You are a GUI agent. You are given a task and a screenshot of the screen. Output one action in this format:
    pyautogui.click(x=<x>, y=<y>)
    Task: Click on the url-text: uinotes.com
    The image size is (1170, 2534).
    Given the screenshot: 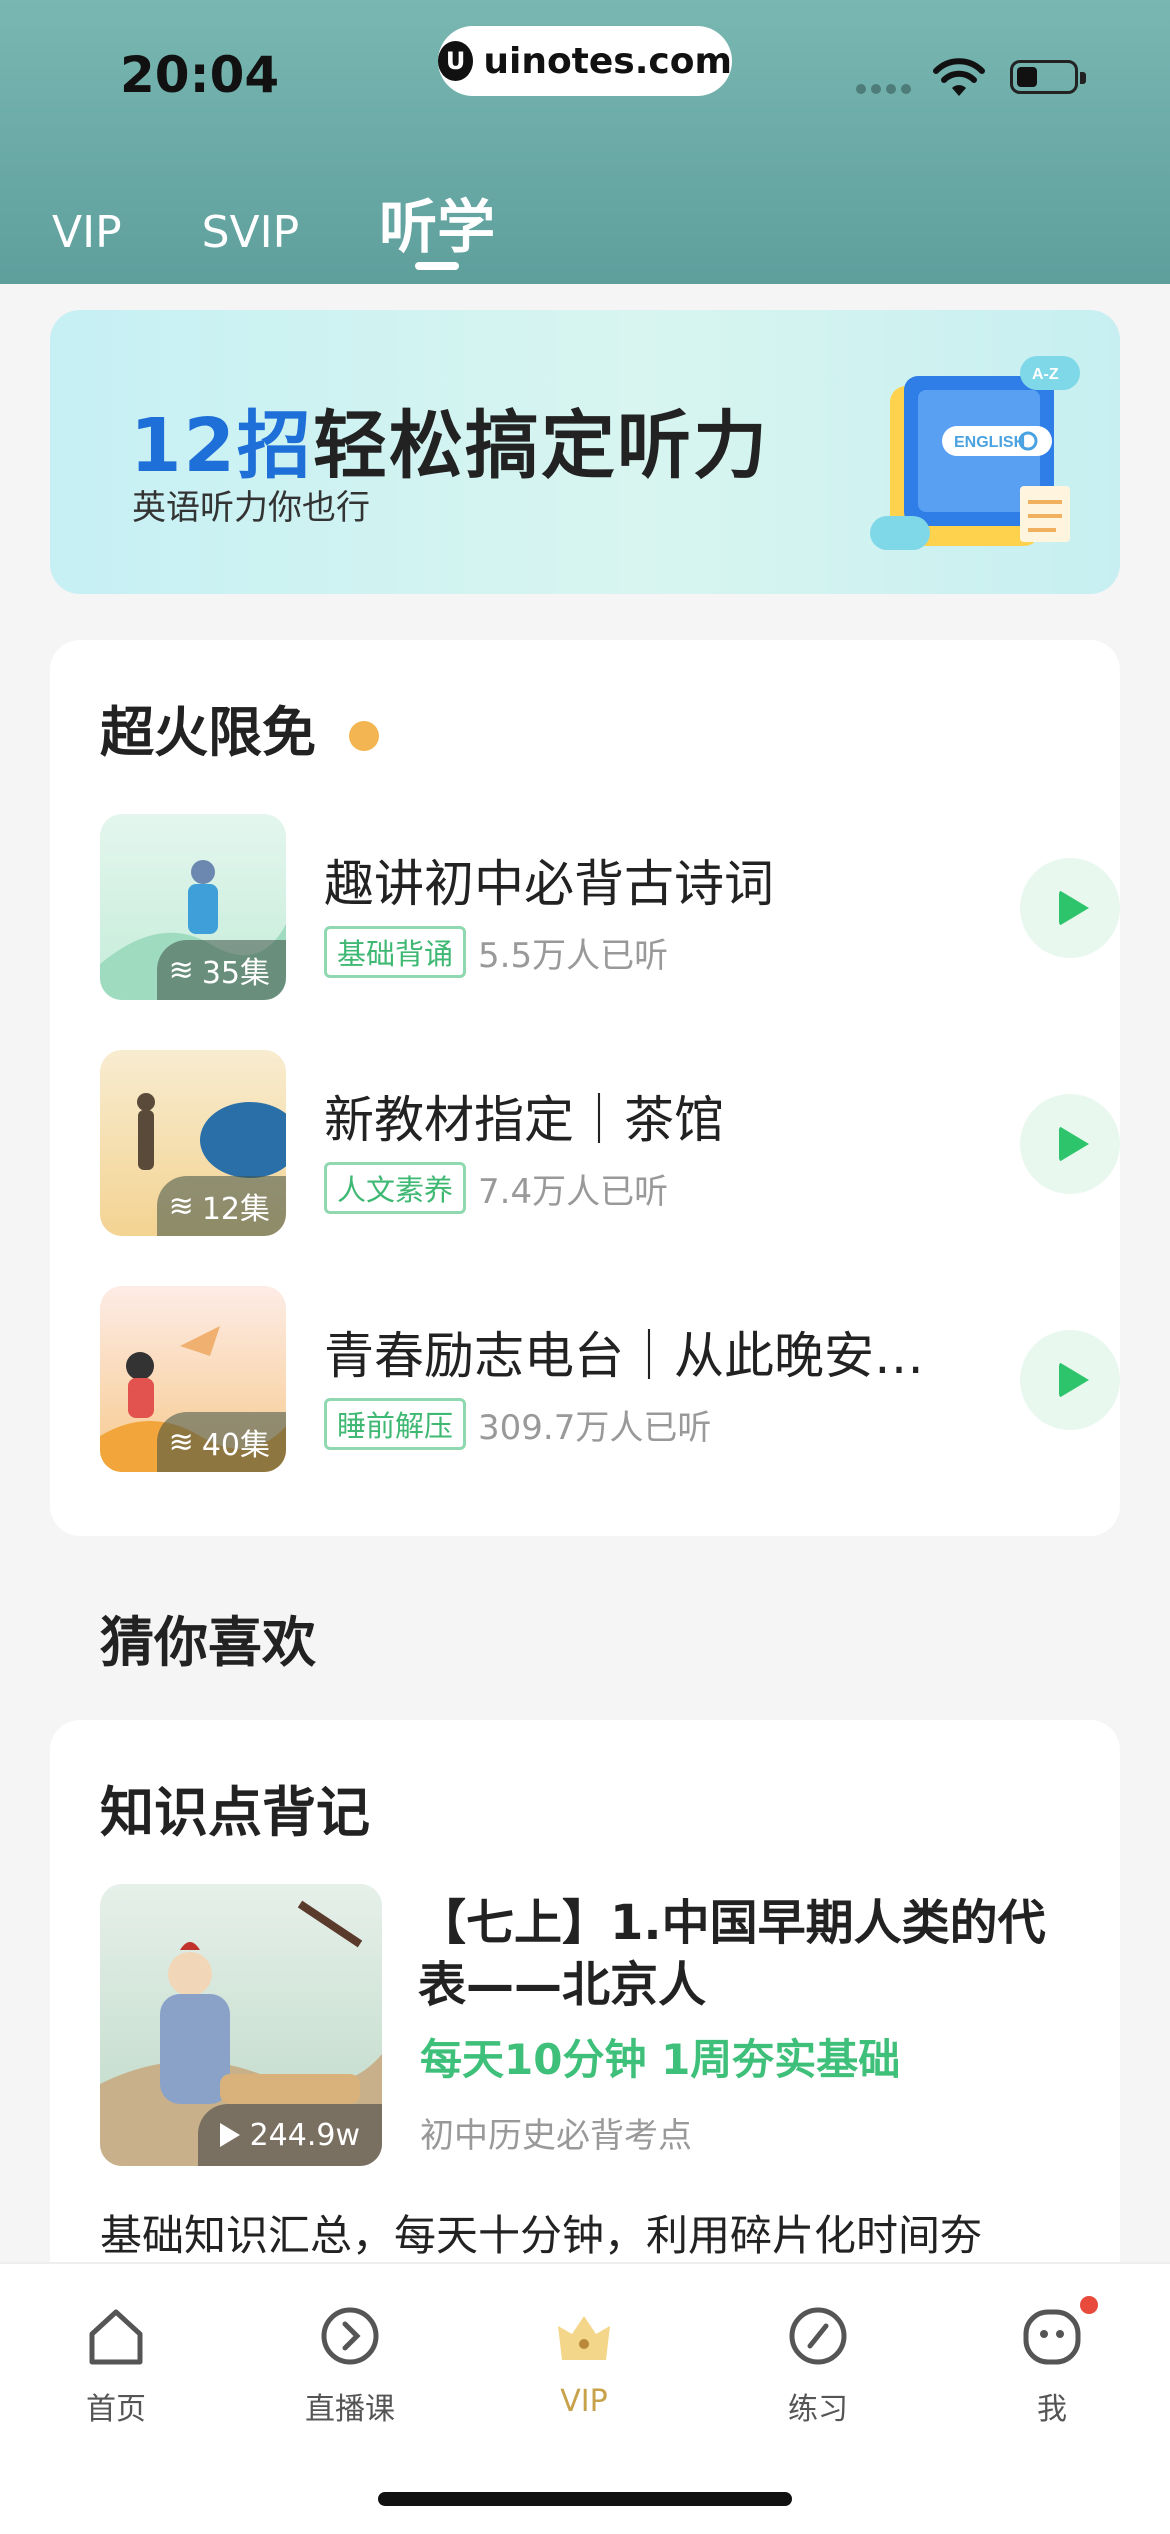 What is the action you would take?
    pyautogui.click(x=607, y=61)
    